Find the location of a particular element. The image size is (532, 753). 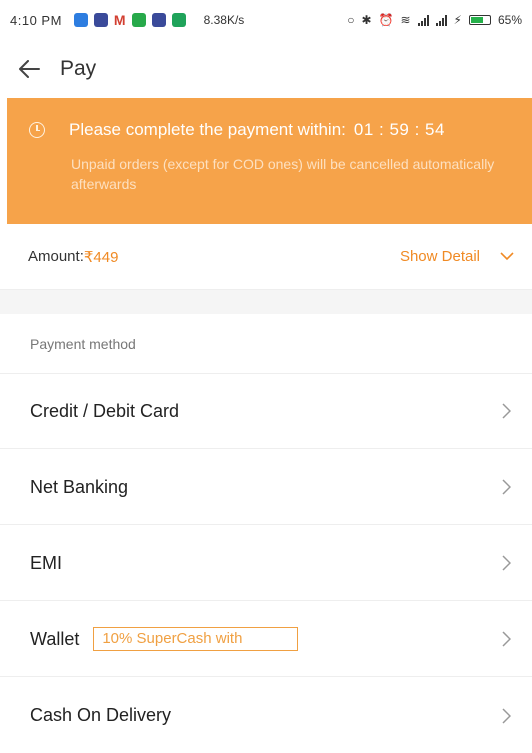

payment-method-label: Cash On Delivery is located at coordinates (101, 715).